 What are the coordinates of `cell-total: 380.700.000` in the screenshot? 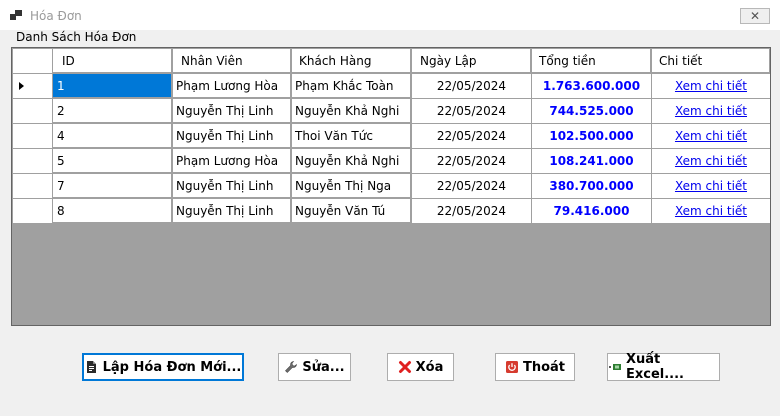 It's located at (592, 186).